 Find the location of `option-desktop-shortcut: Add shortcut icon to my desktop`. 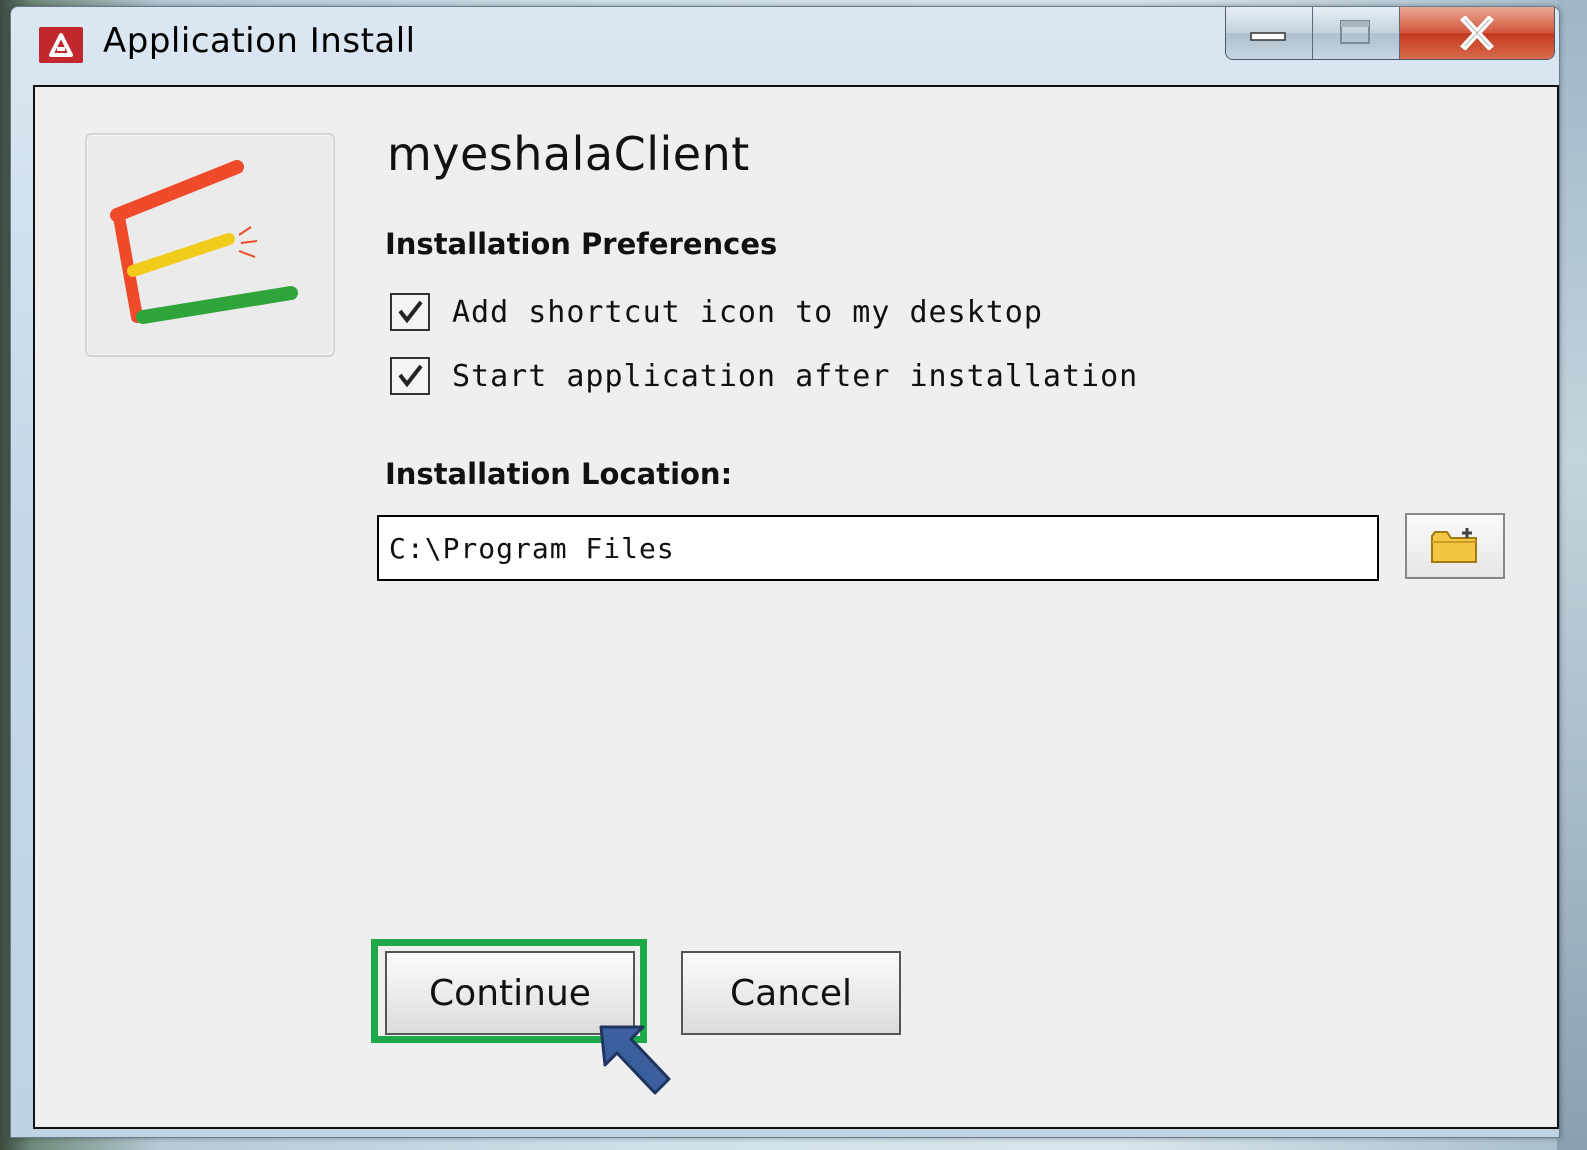

option-desktop-shortcut: Add shortcut icon to my desktop is located at coordinates (716, 312).